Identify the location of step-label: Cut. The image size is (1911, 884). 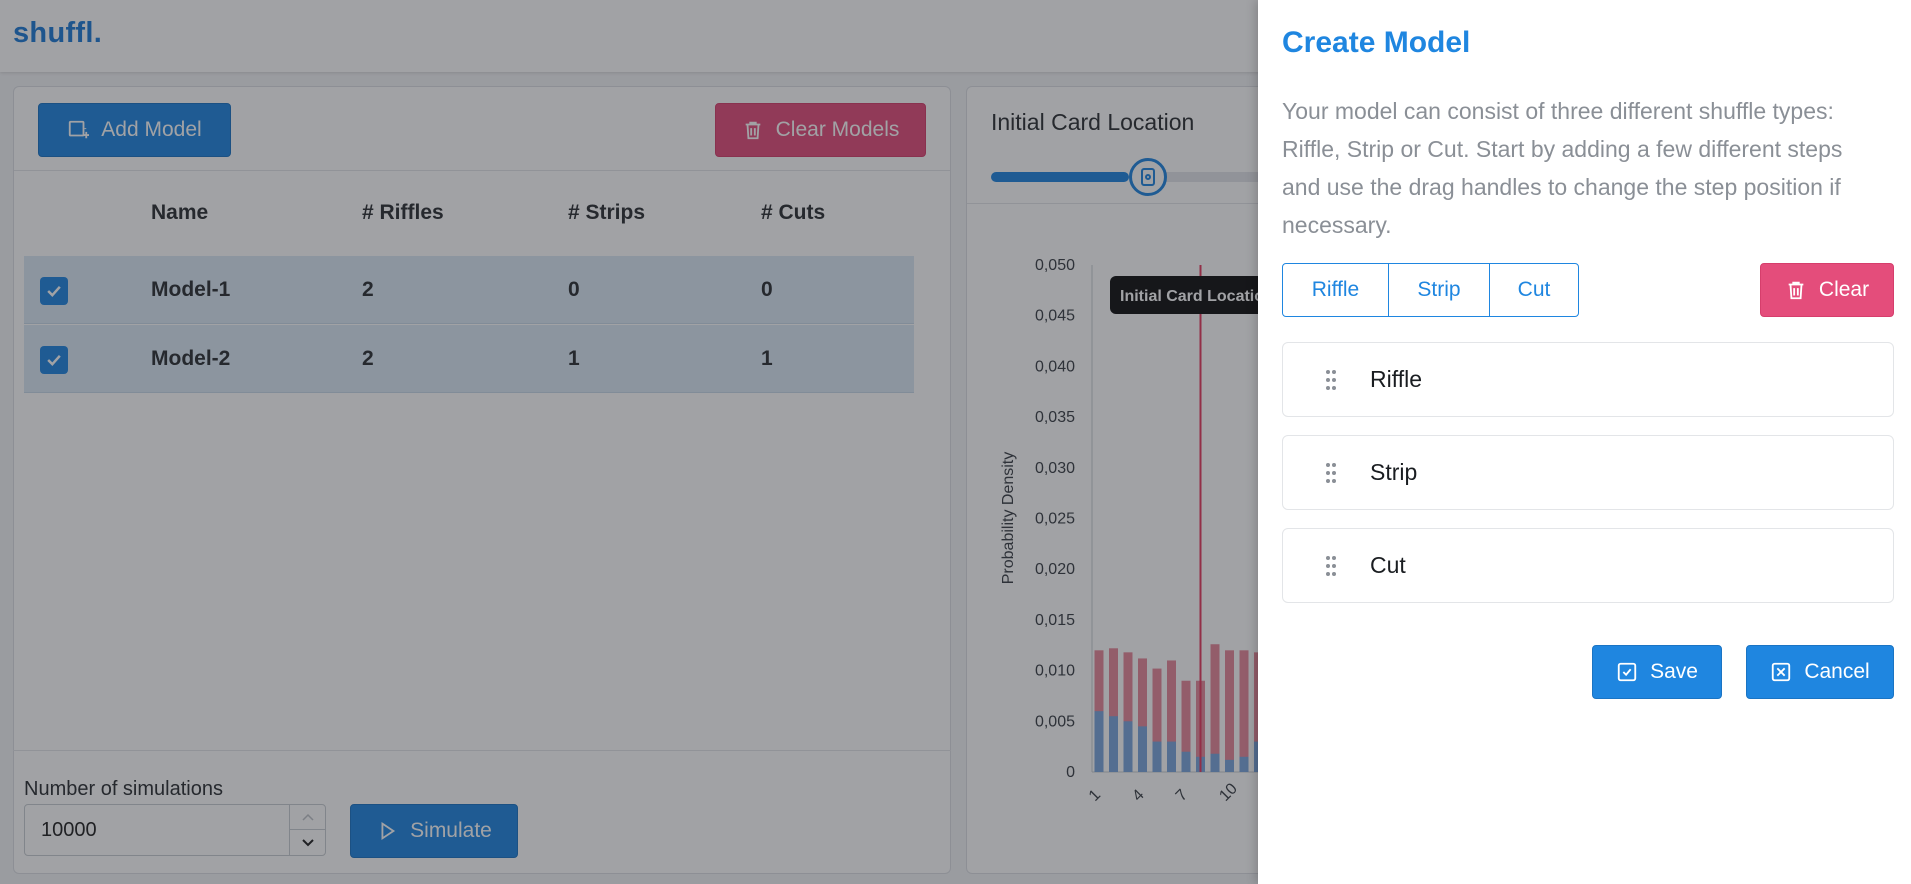
(1388, 565).